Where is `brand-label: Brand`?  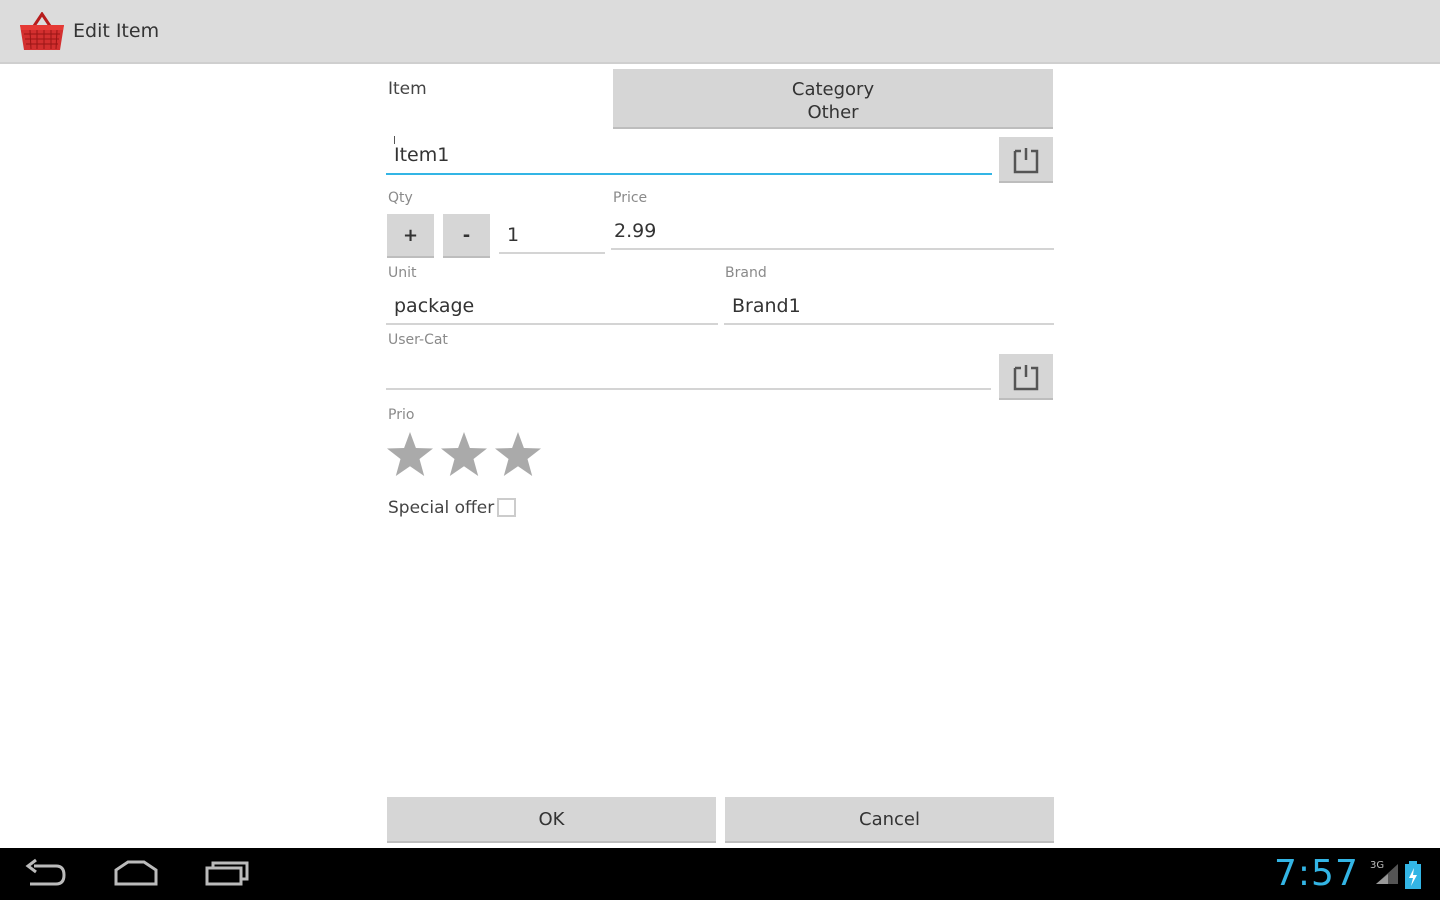
brand-label: Brand is located at coordinates (746, 273).